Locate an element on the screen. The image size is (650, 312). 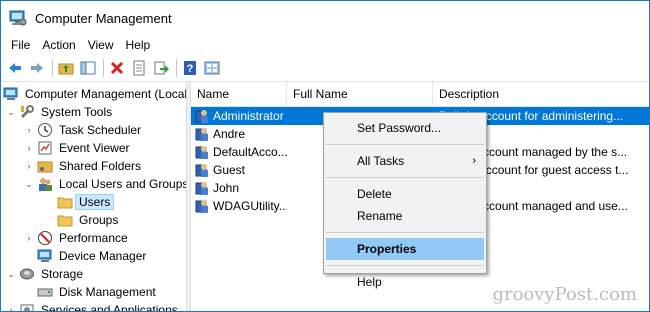
delete-icon is located at coordinates (117, 68).